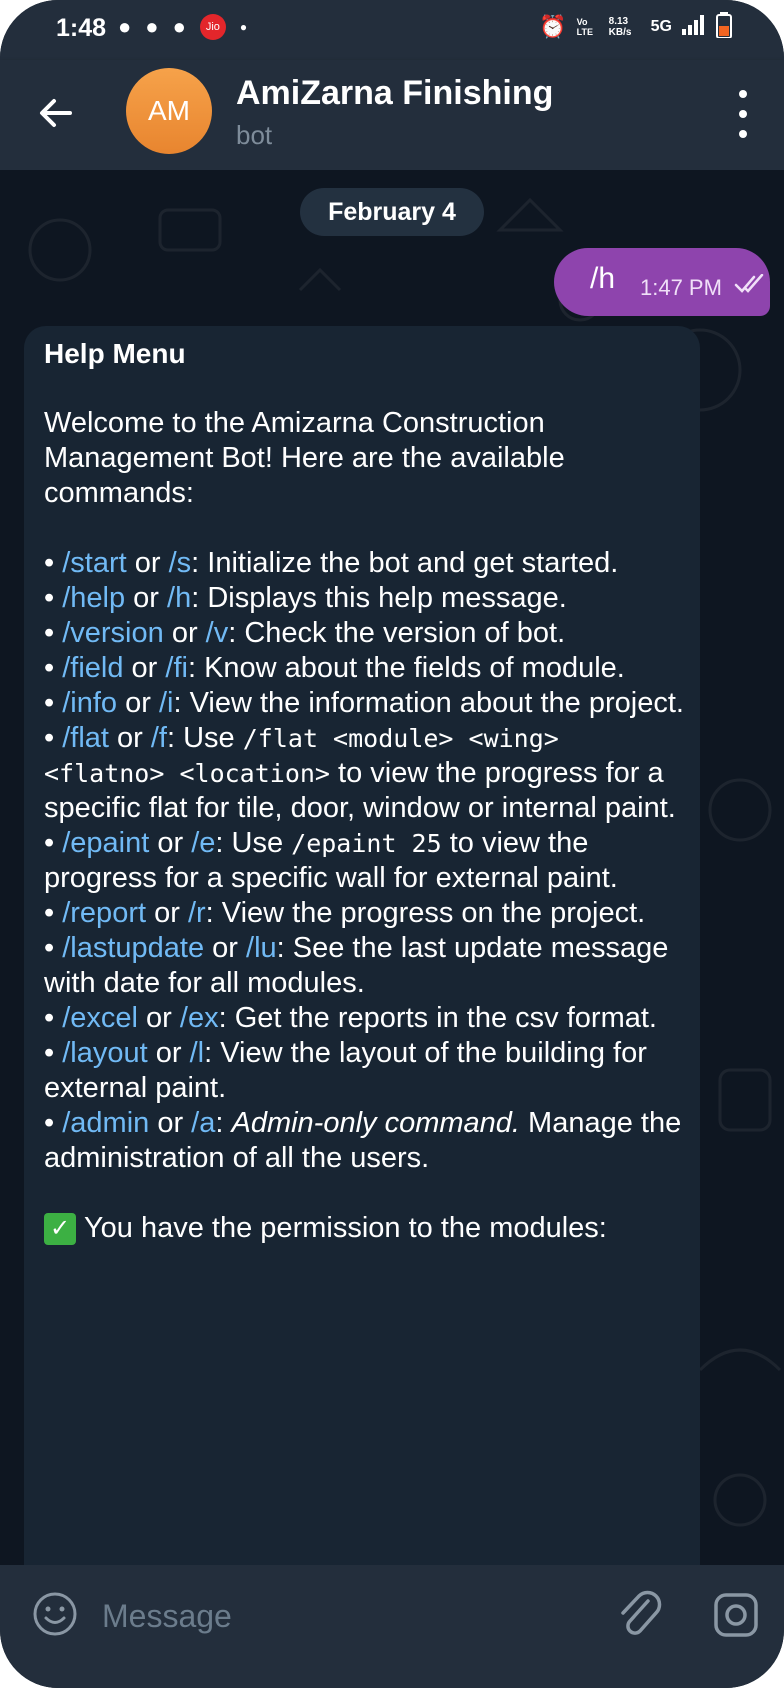 This screenshot has height=1688, width=784. What do you see at coordinates (203, 843) in the screenshot?
I see `command-alias-link: /e` at bounding box center [203, 843].